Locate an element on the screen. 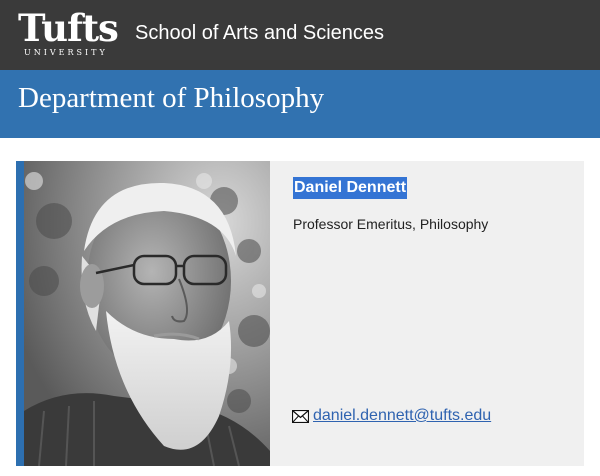 The height and width of the screenshot is (476, 600). person-title: Professor Emeritus, Philosophy is located at coordinates (391, 224).